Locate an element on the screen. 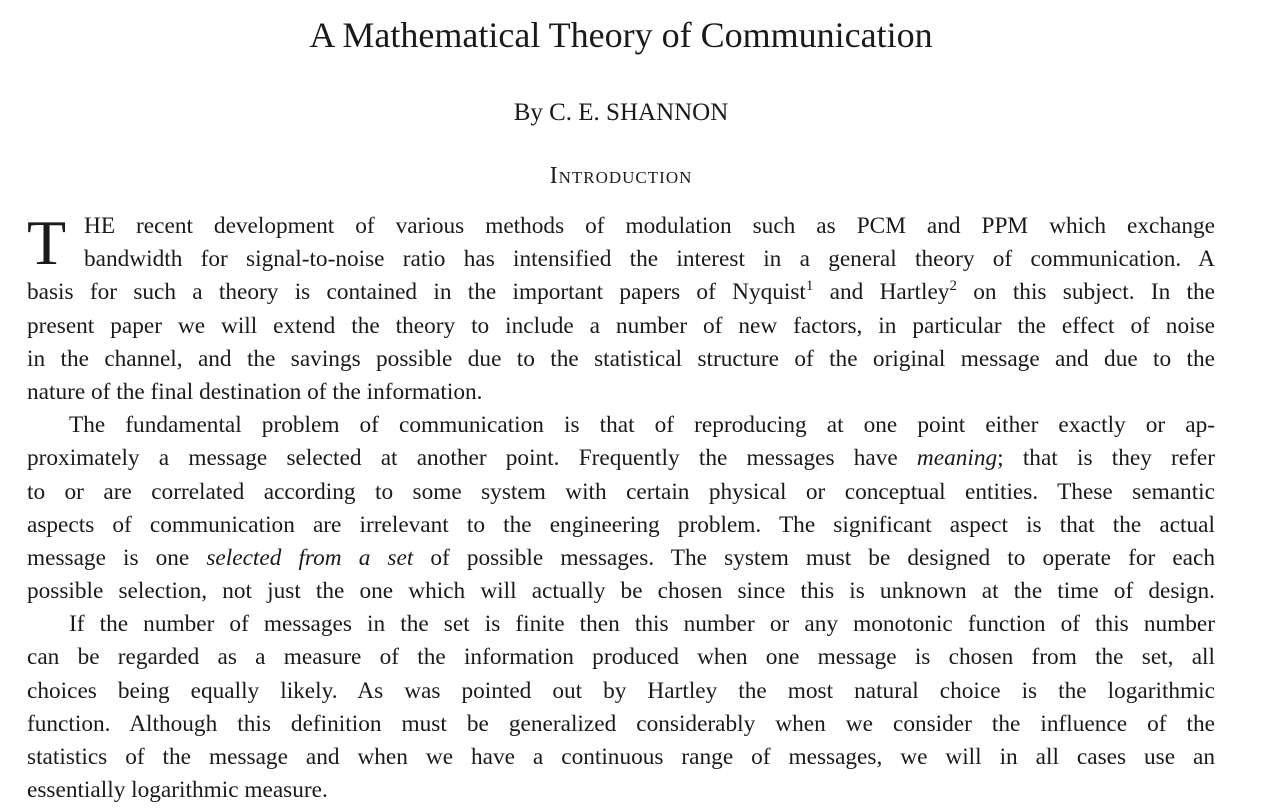 Image resolution: width=1262 pixels, height=810 pixels. paragraph-line: essentially logarithmic measure. is located at coordinates (621, 790).